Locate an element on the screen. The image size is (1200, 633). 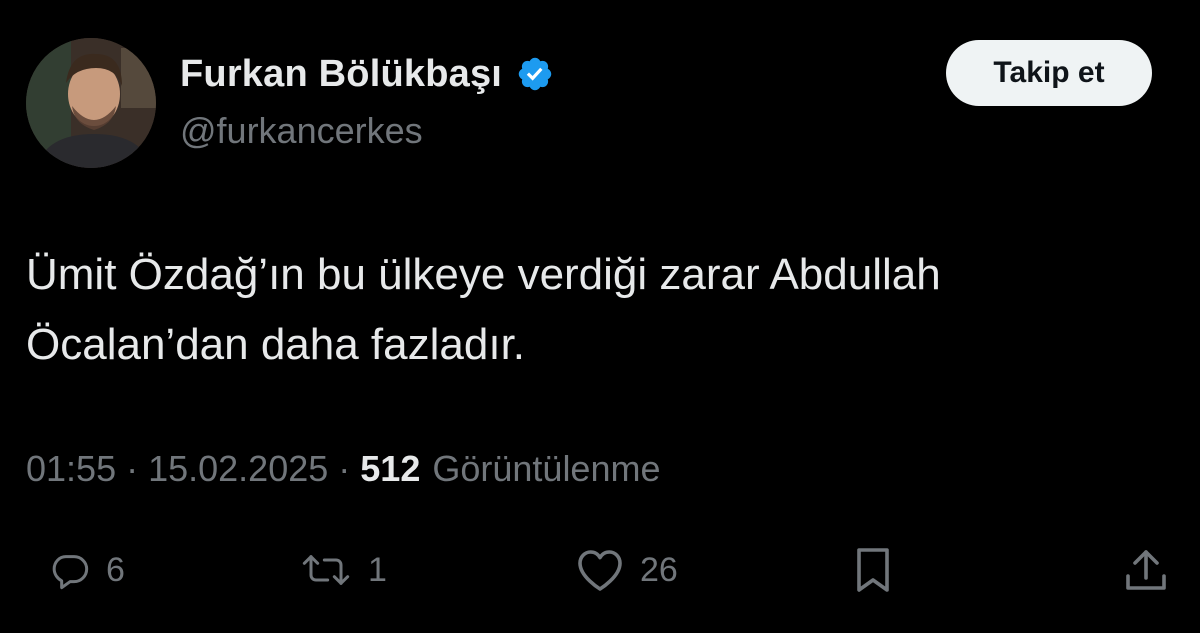
verified-badge-icon is located at coordinates (535, 74).